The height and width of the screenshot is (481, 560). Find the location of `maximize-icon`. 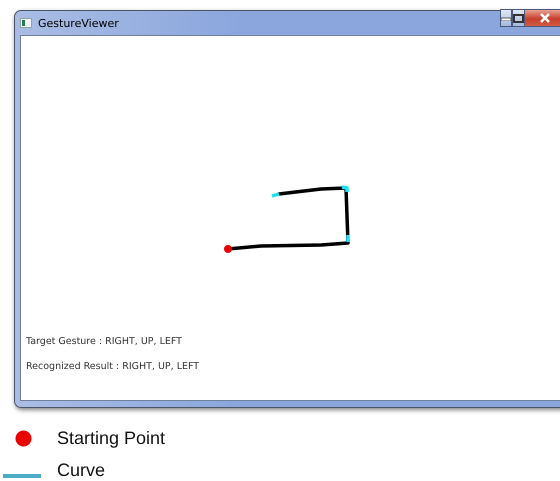

maximize-icon is located at coordinates (518, 18).